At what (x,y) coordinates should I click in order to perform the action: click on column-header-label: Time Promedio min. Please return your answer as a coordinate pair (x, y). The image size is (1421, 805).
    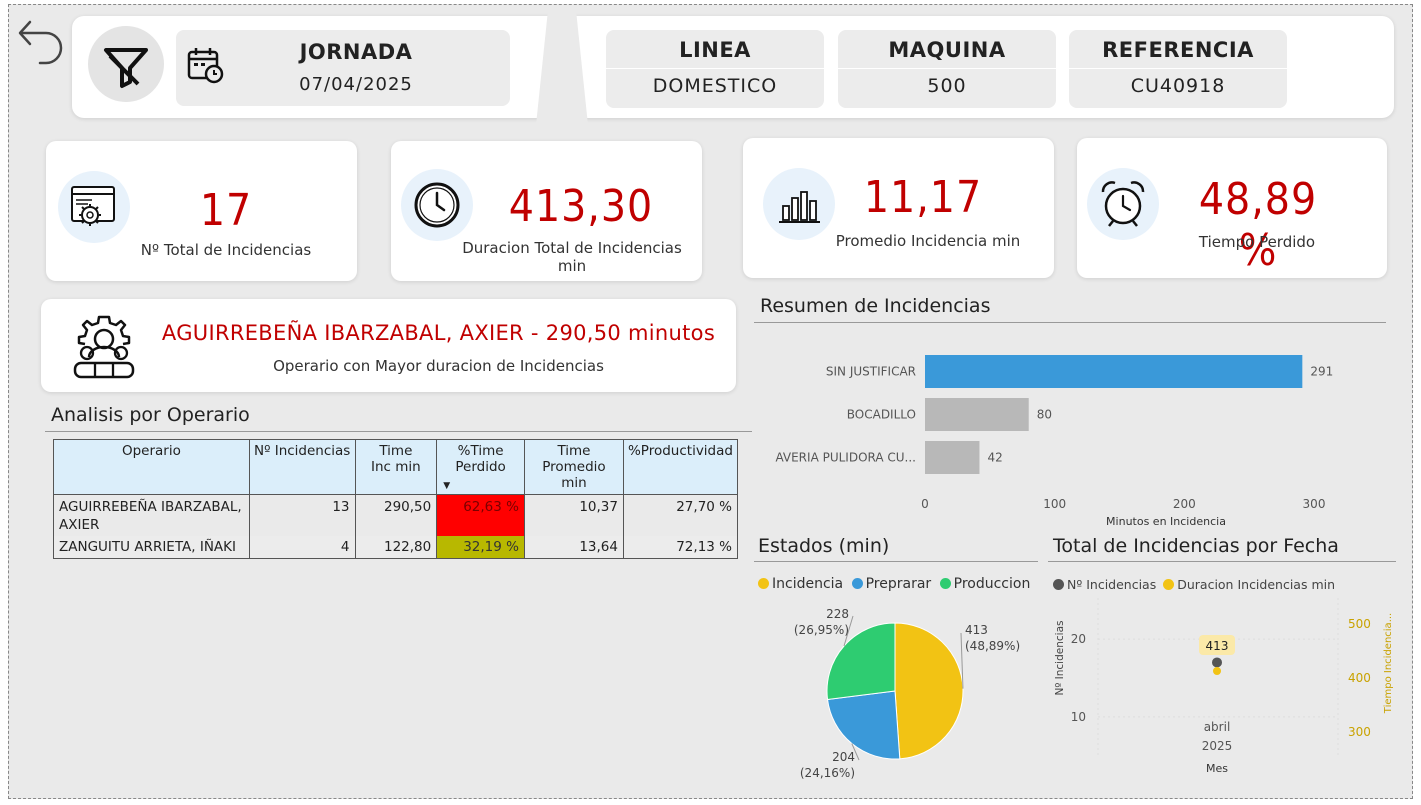
    Looking at the image, I should click on (574, 467).